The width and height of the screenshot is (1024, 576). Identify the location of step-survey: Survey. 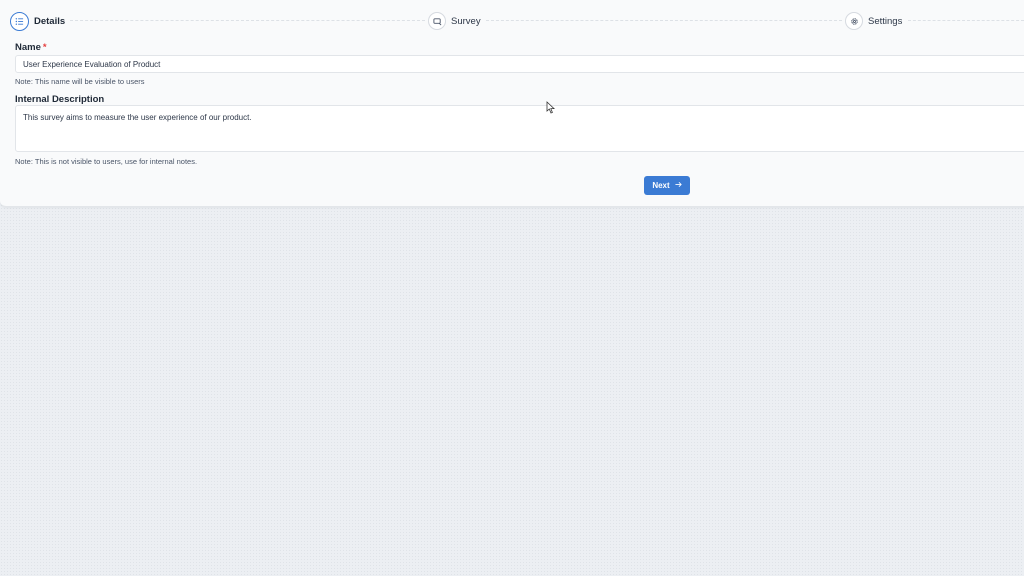
(454, 21).